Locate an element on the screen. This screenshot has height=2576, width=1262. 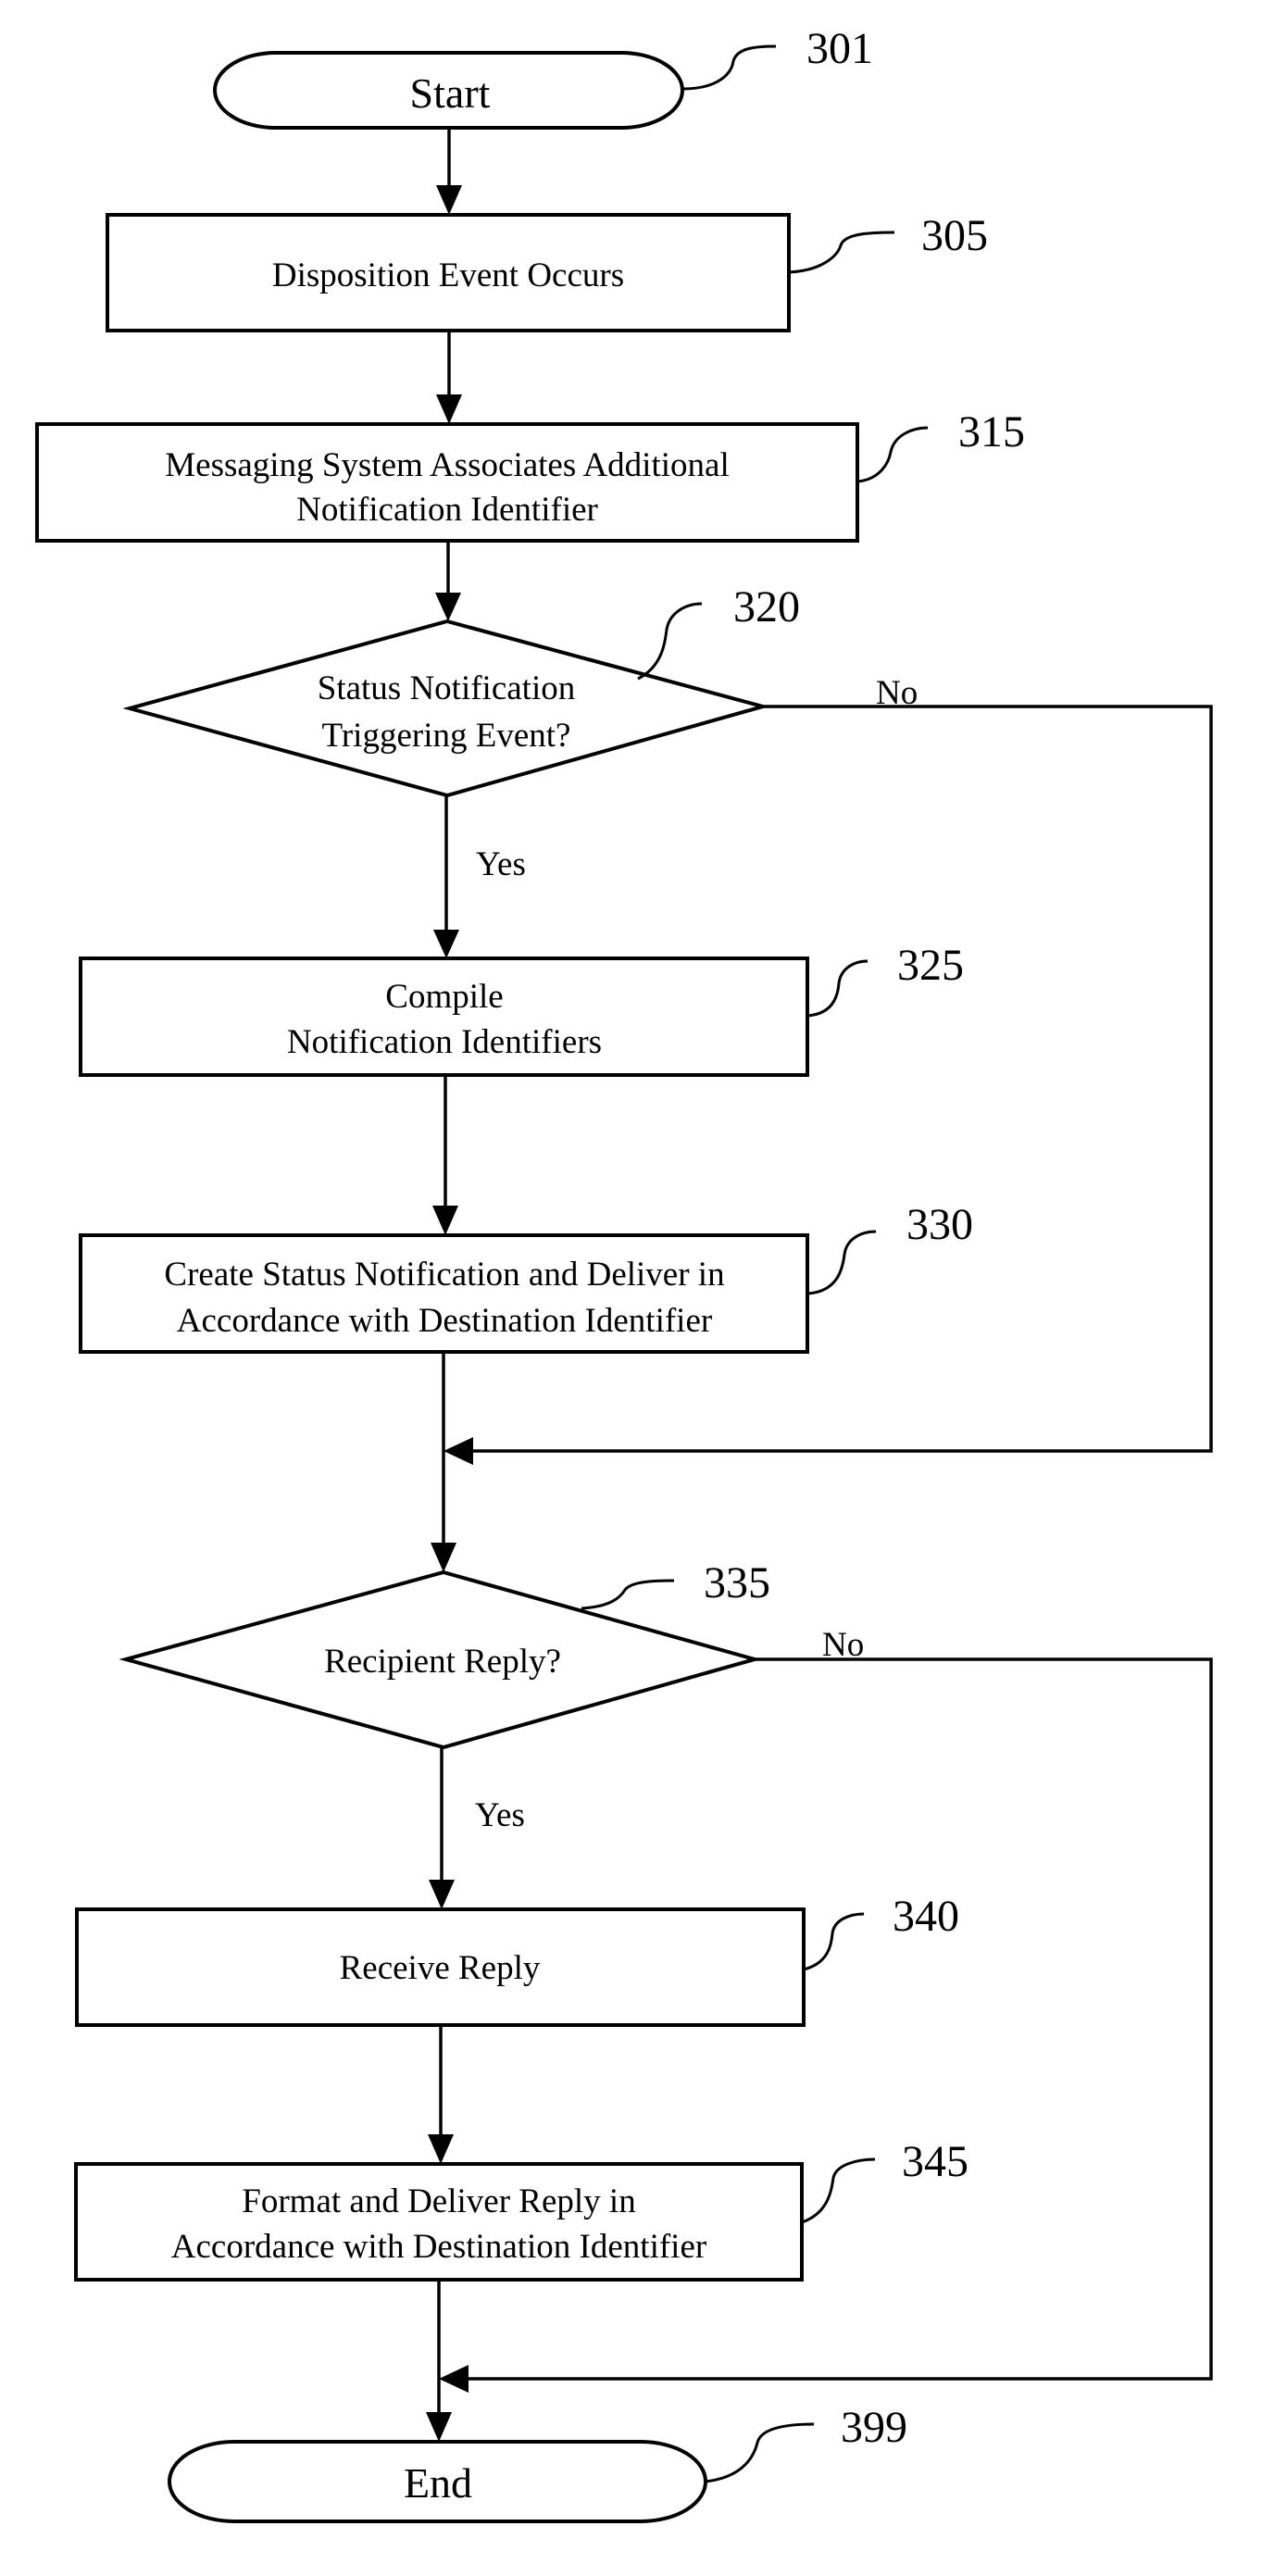
process-345-label-line1: Format and Deliver Reply in is located at coordinates (438, 2201).